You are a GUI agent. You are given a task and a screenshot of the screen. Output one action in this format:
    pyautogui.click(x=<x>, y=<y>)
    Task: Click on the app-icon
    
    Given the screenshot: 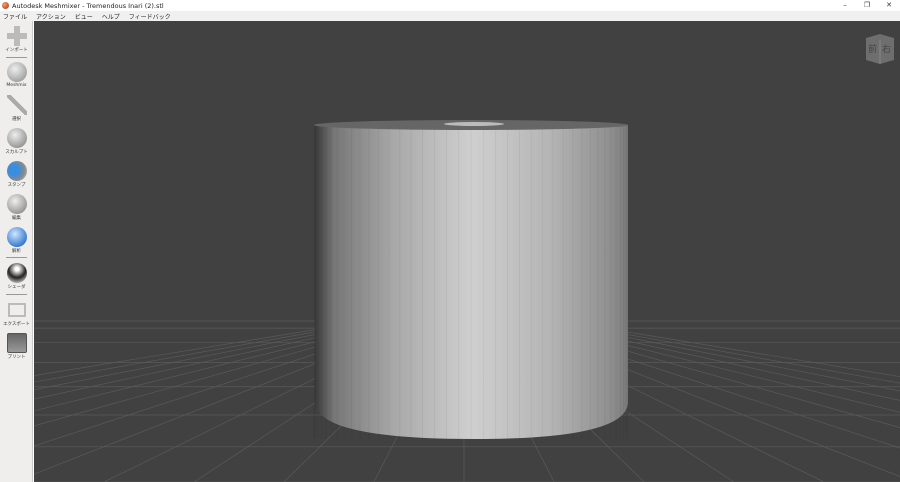 What is the action you would take?
    pyautogui.click(x=5, y=5)
    